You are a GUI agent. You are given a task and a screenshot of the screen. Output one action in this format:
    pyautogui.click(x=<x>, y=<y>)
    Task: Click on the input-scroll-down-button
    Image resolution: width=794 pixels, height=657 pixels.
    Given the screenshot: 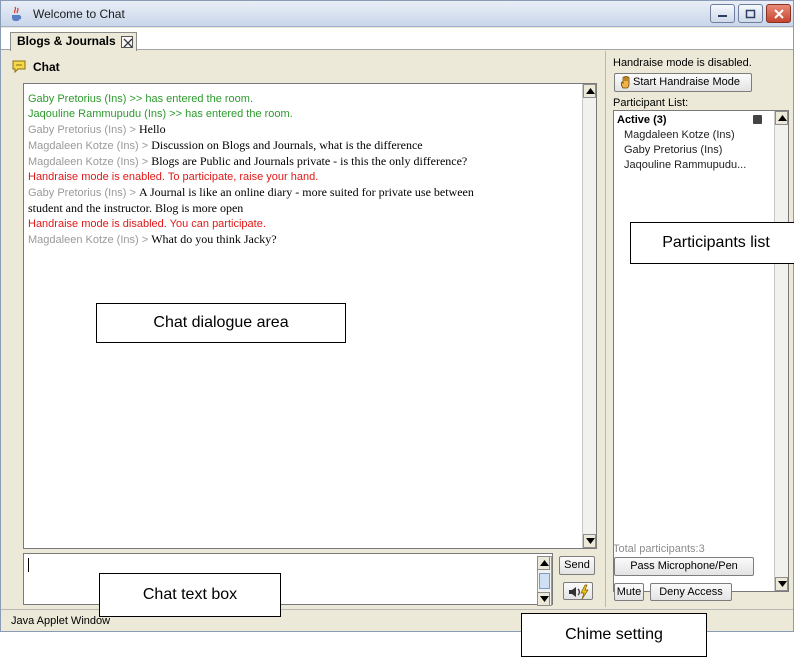 What is the action you would take?
    pyautogui.click(x=543, y=599)
    